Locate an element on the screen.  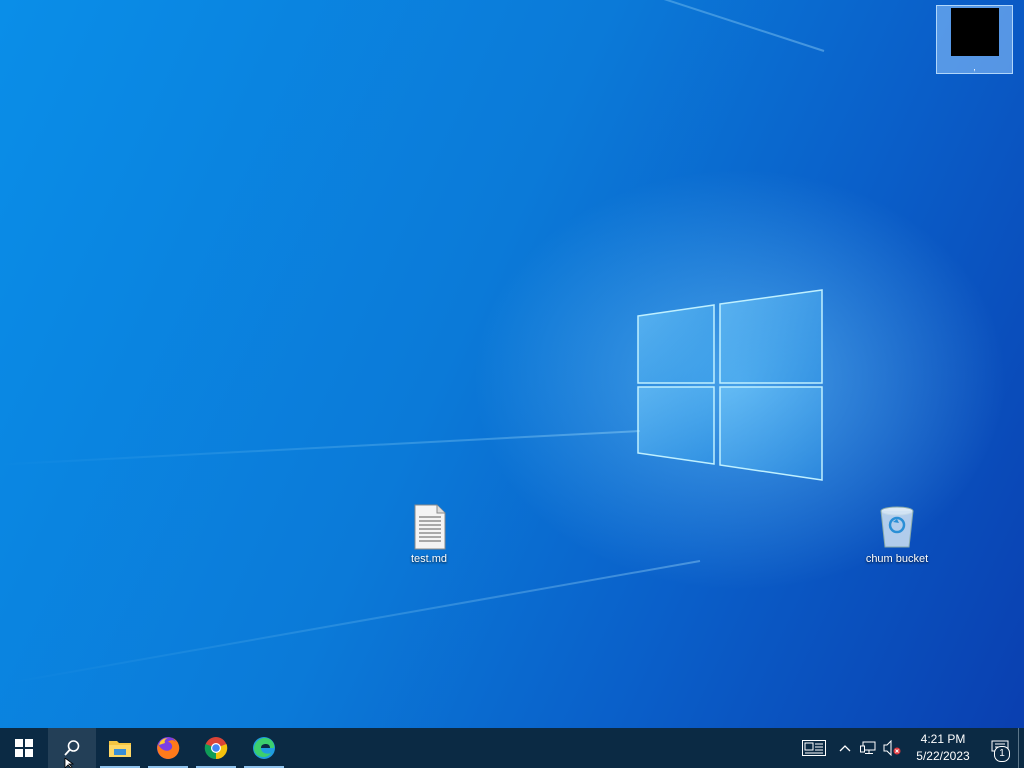
edge-button is located at coordinates (264, 748).